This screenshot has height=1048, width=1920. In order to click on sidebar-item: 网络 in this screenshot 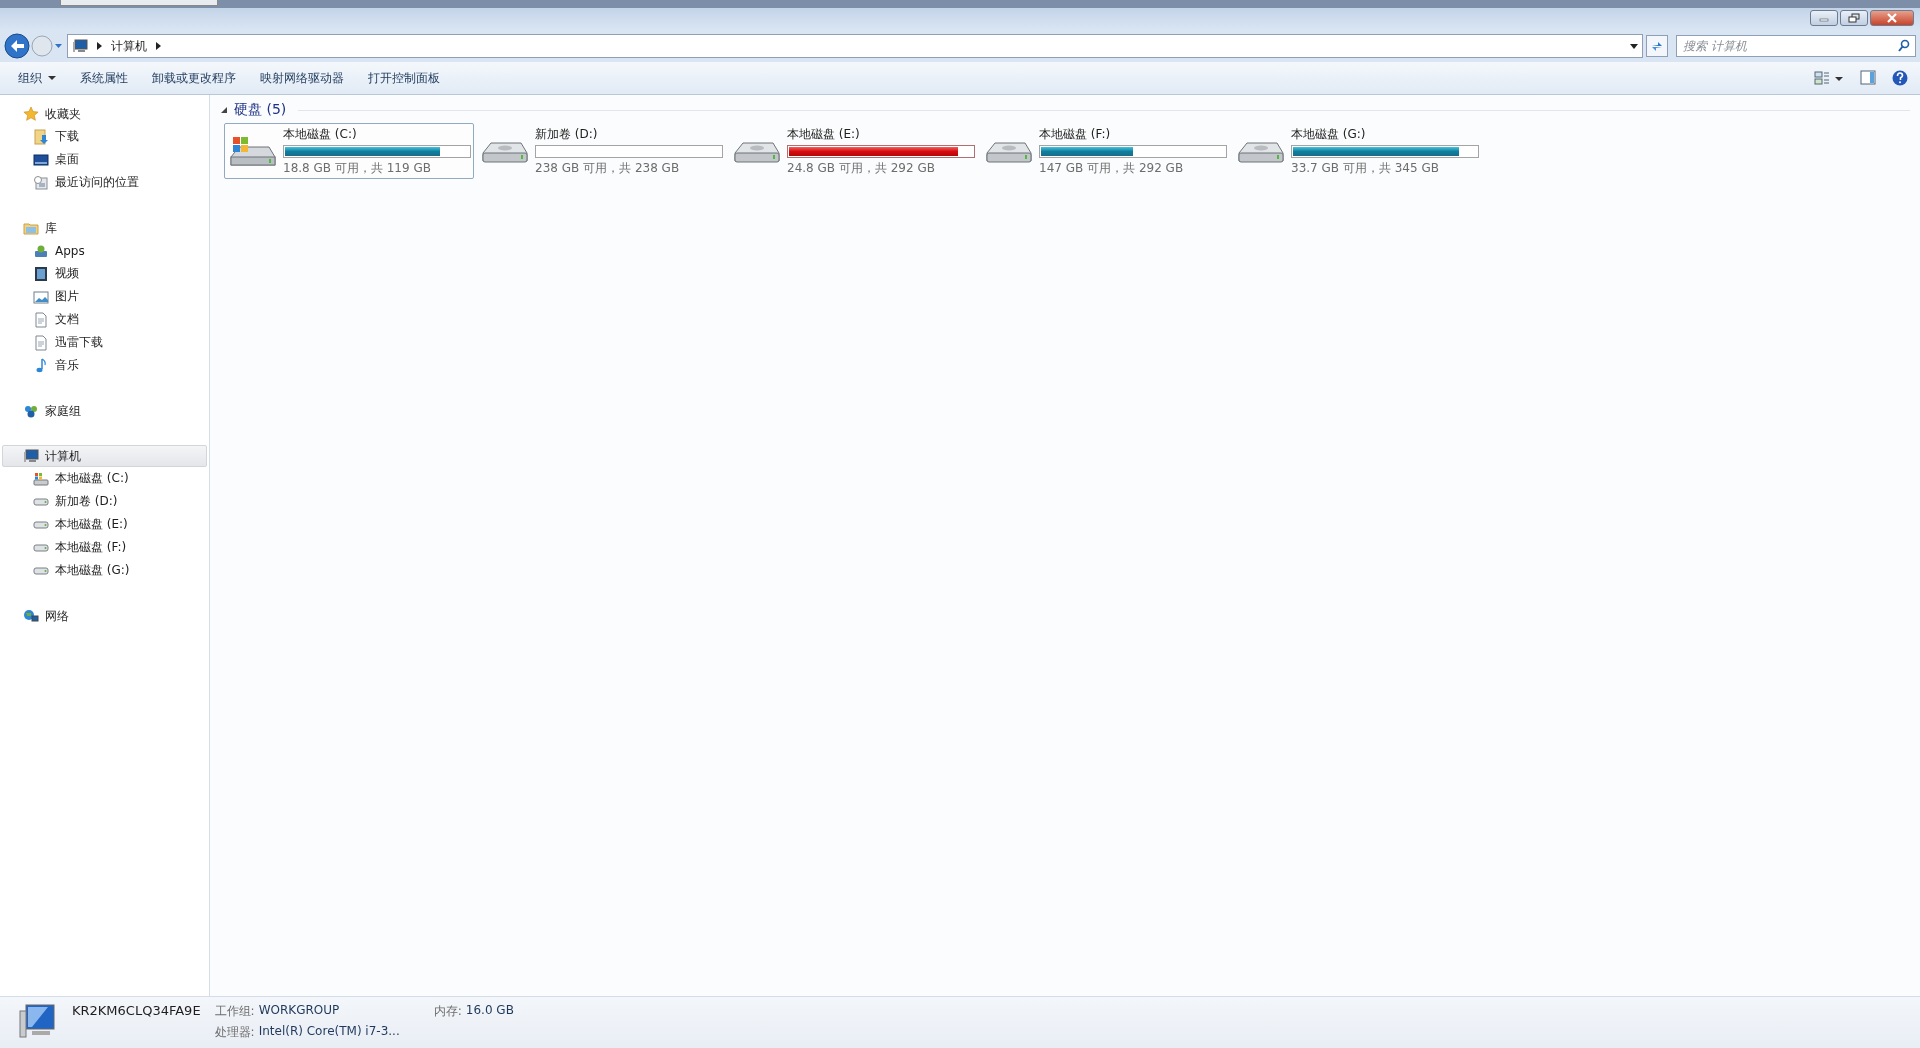, I will do `click(104, 616)`.